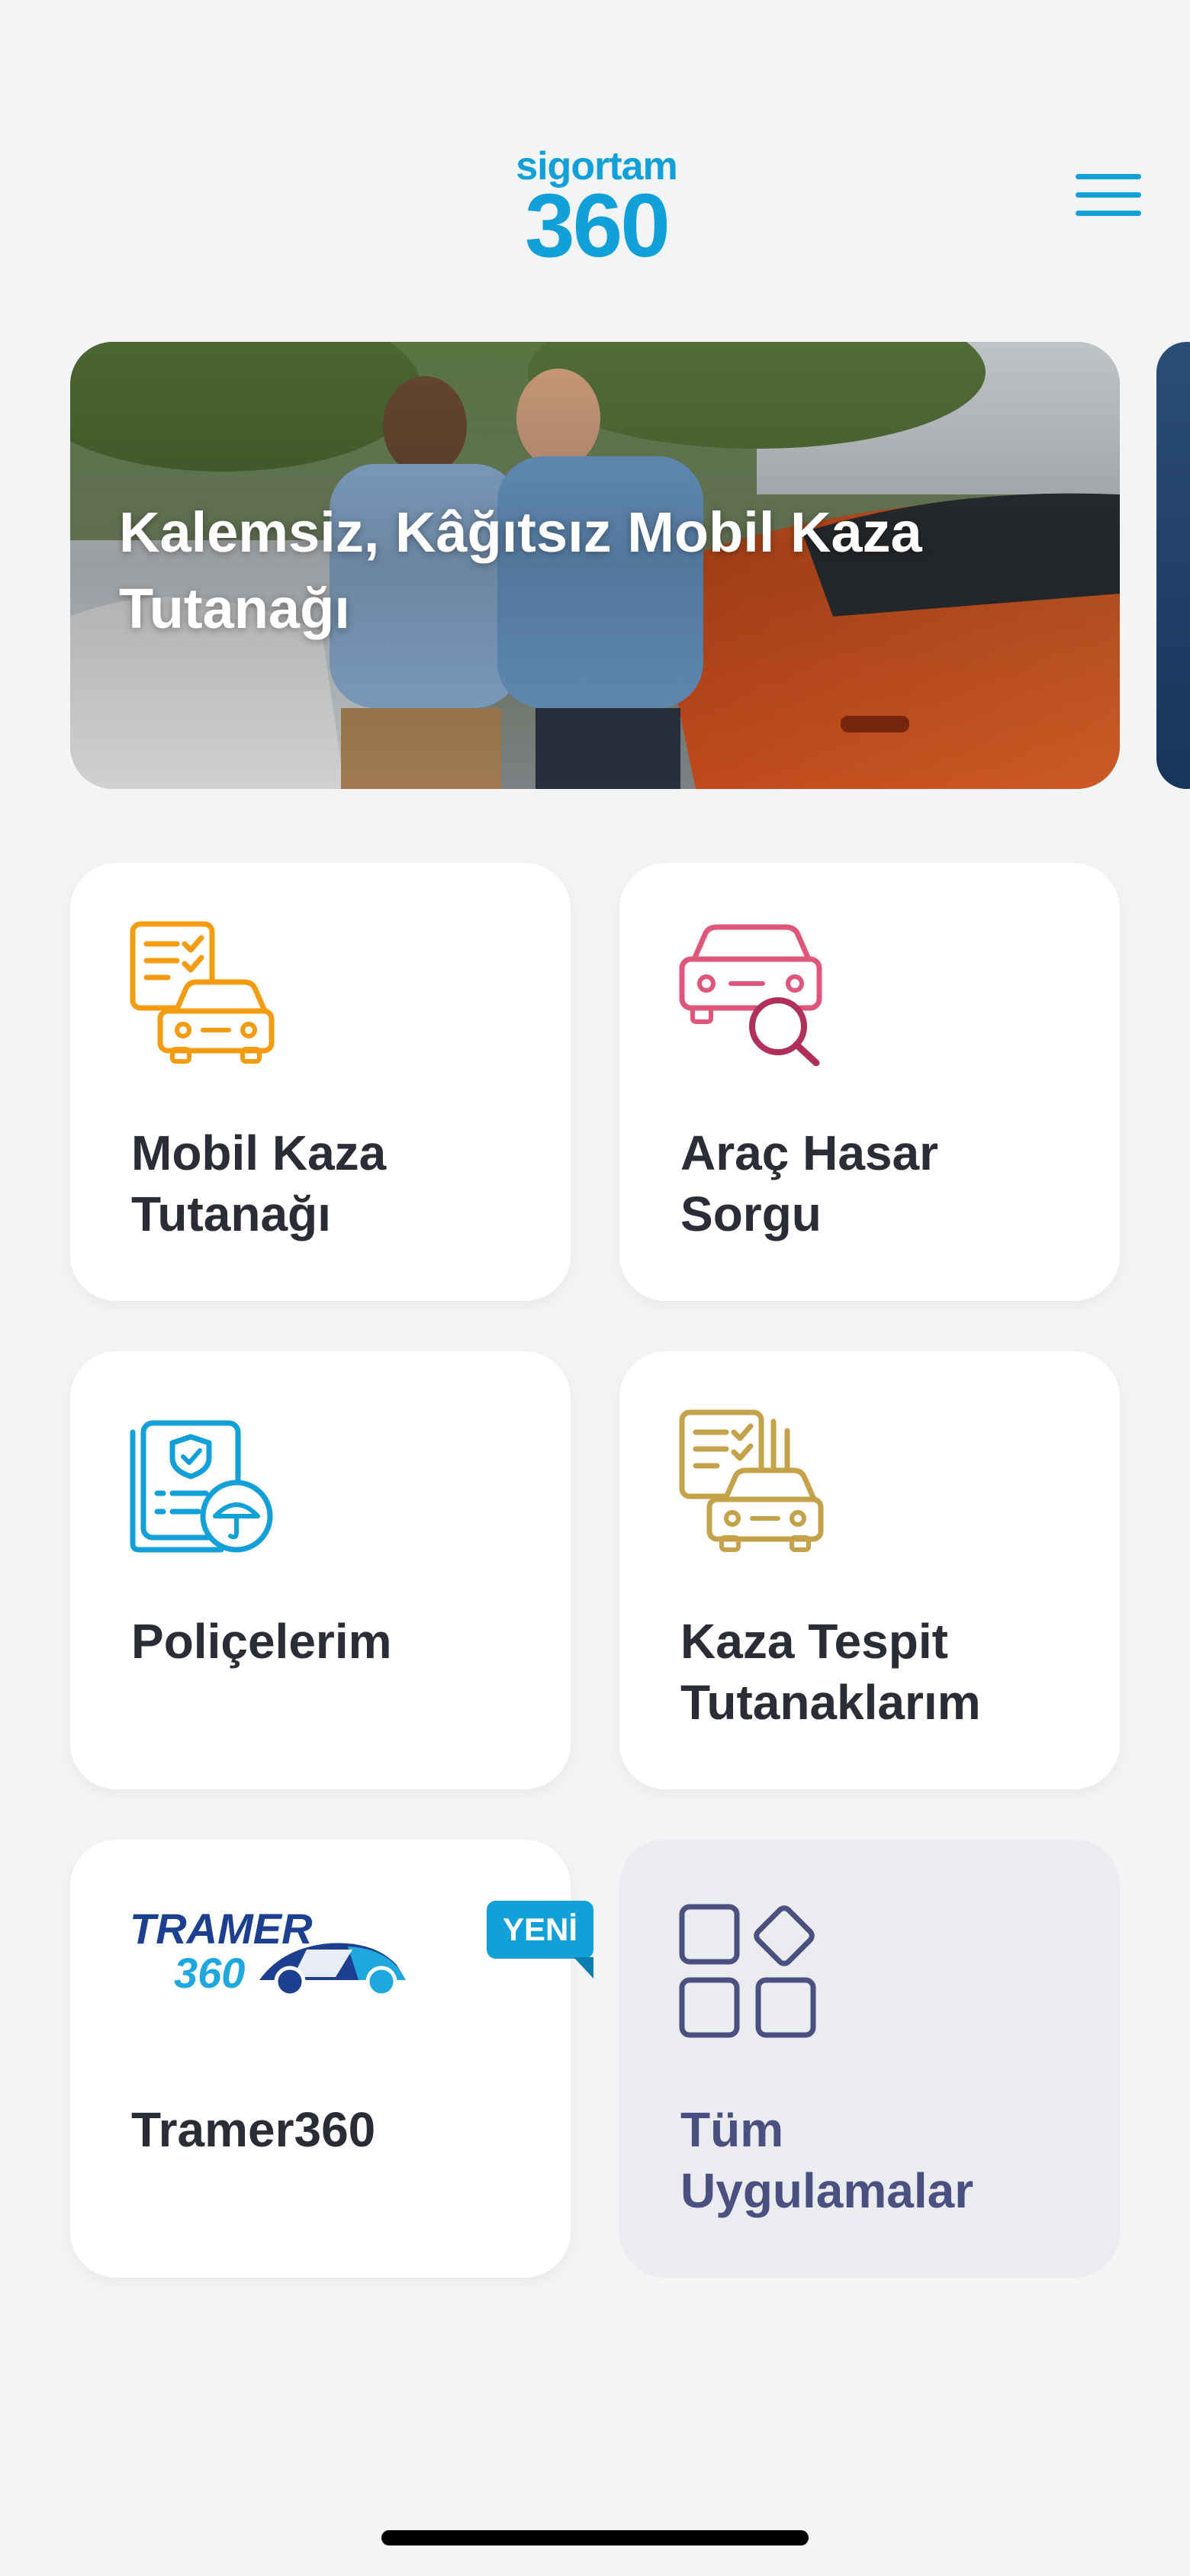  Describe the element at coordinates (827, 2160) in the screenshot. I see `card-label: Tüm Uygulamalar` at that location.